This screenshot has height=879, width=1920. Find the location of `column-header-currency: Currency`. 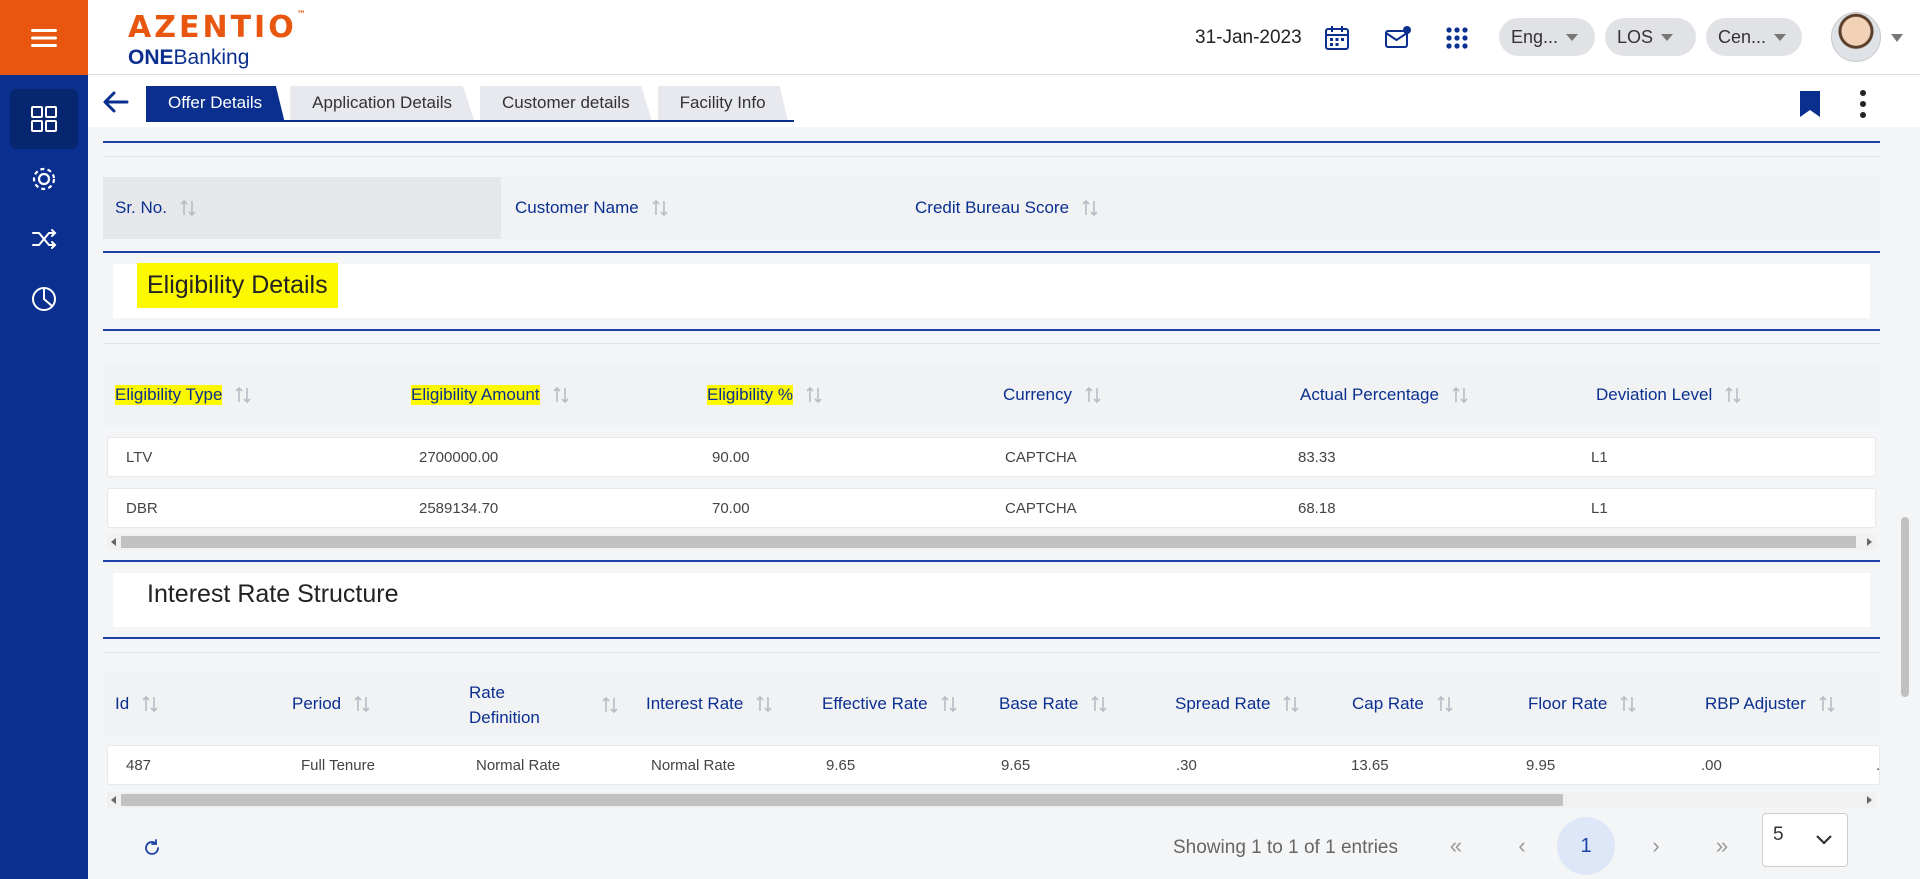

column-header-currency: Currency is located at coordinates (1053, 395).